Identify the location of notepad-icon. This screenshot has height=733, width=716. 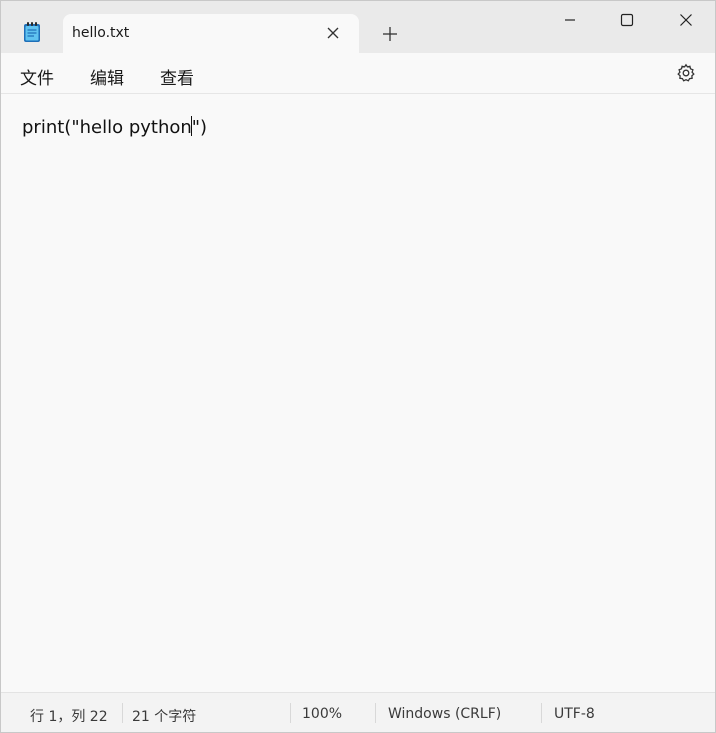
(32, 32).